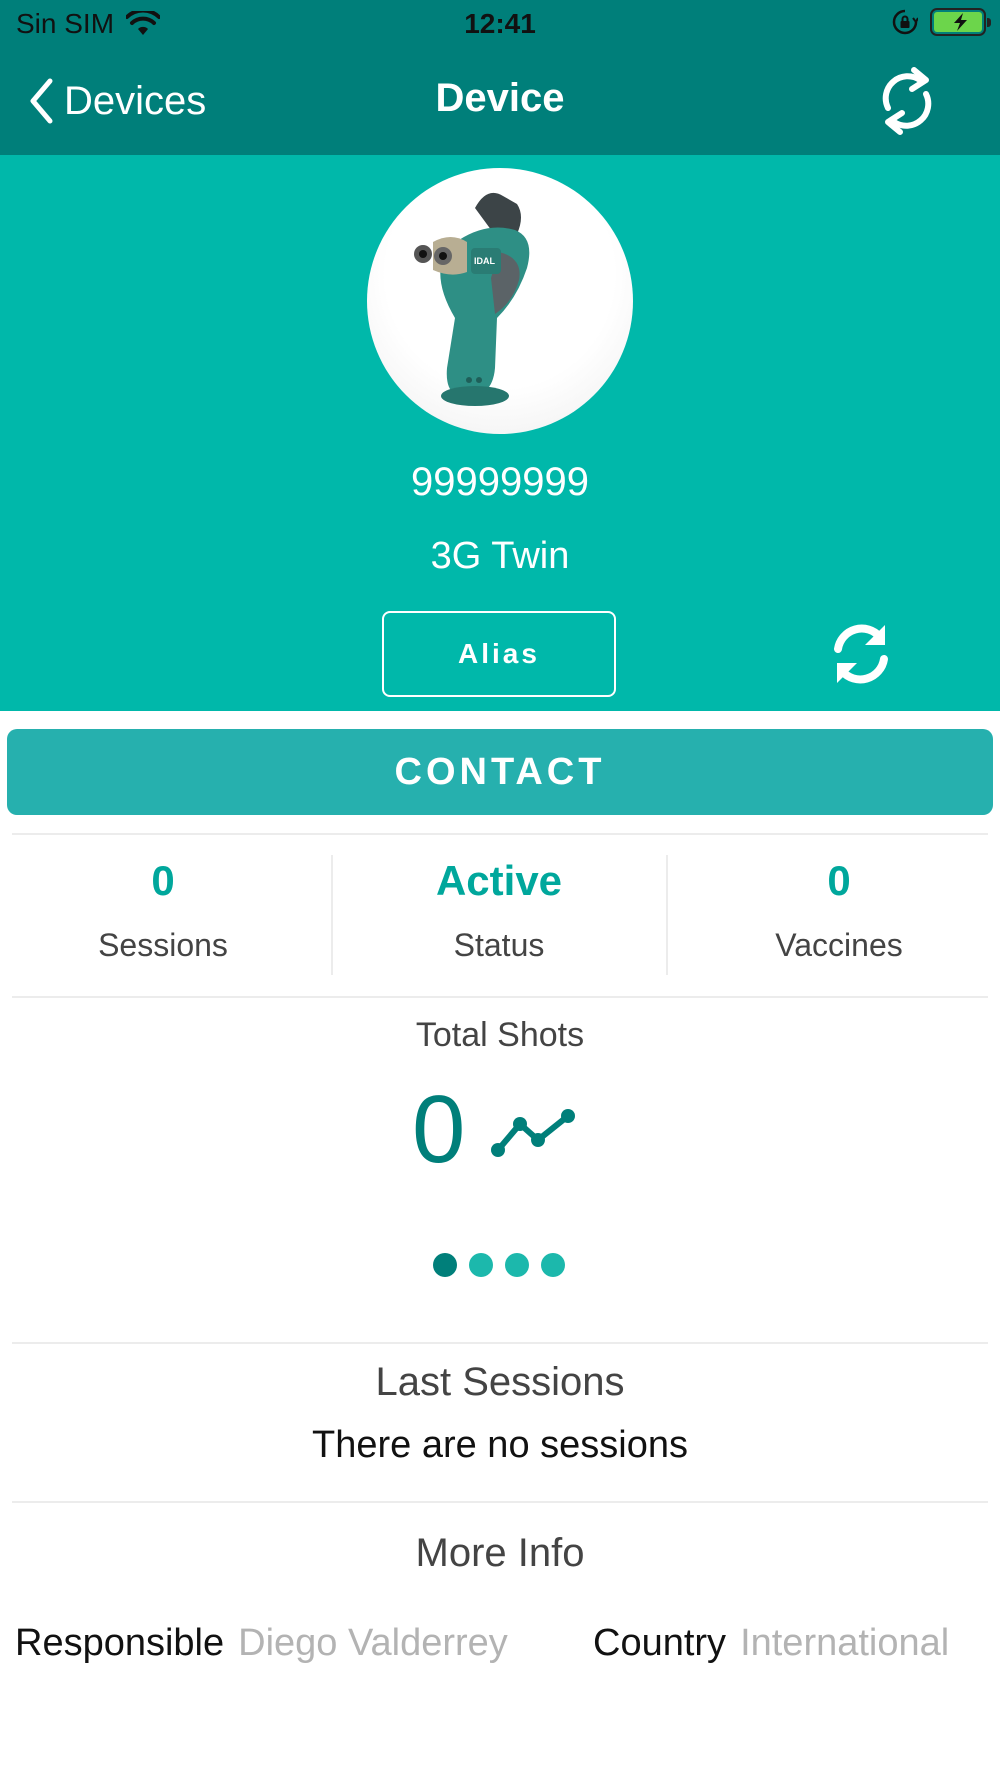 The image size is (1000, 1778). What do you see at coordinates (839, 945) in the screenshot?
I see `vaccines-label: Vaccines` at bounding box center [839, 945].